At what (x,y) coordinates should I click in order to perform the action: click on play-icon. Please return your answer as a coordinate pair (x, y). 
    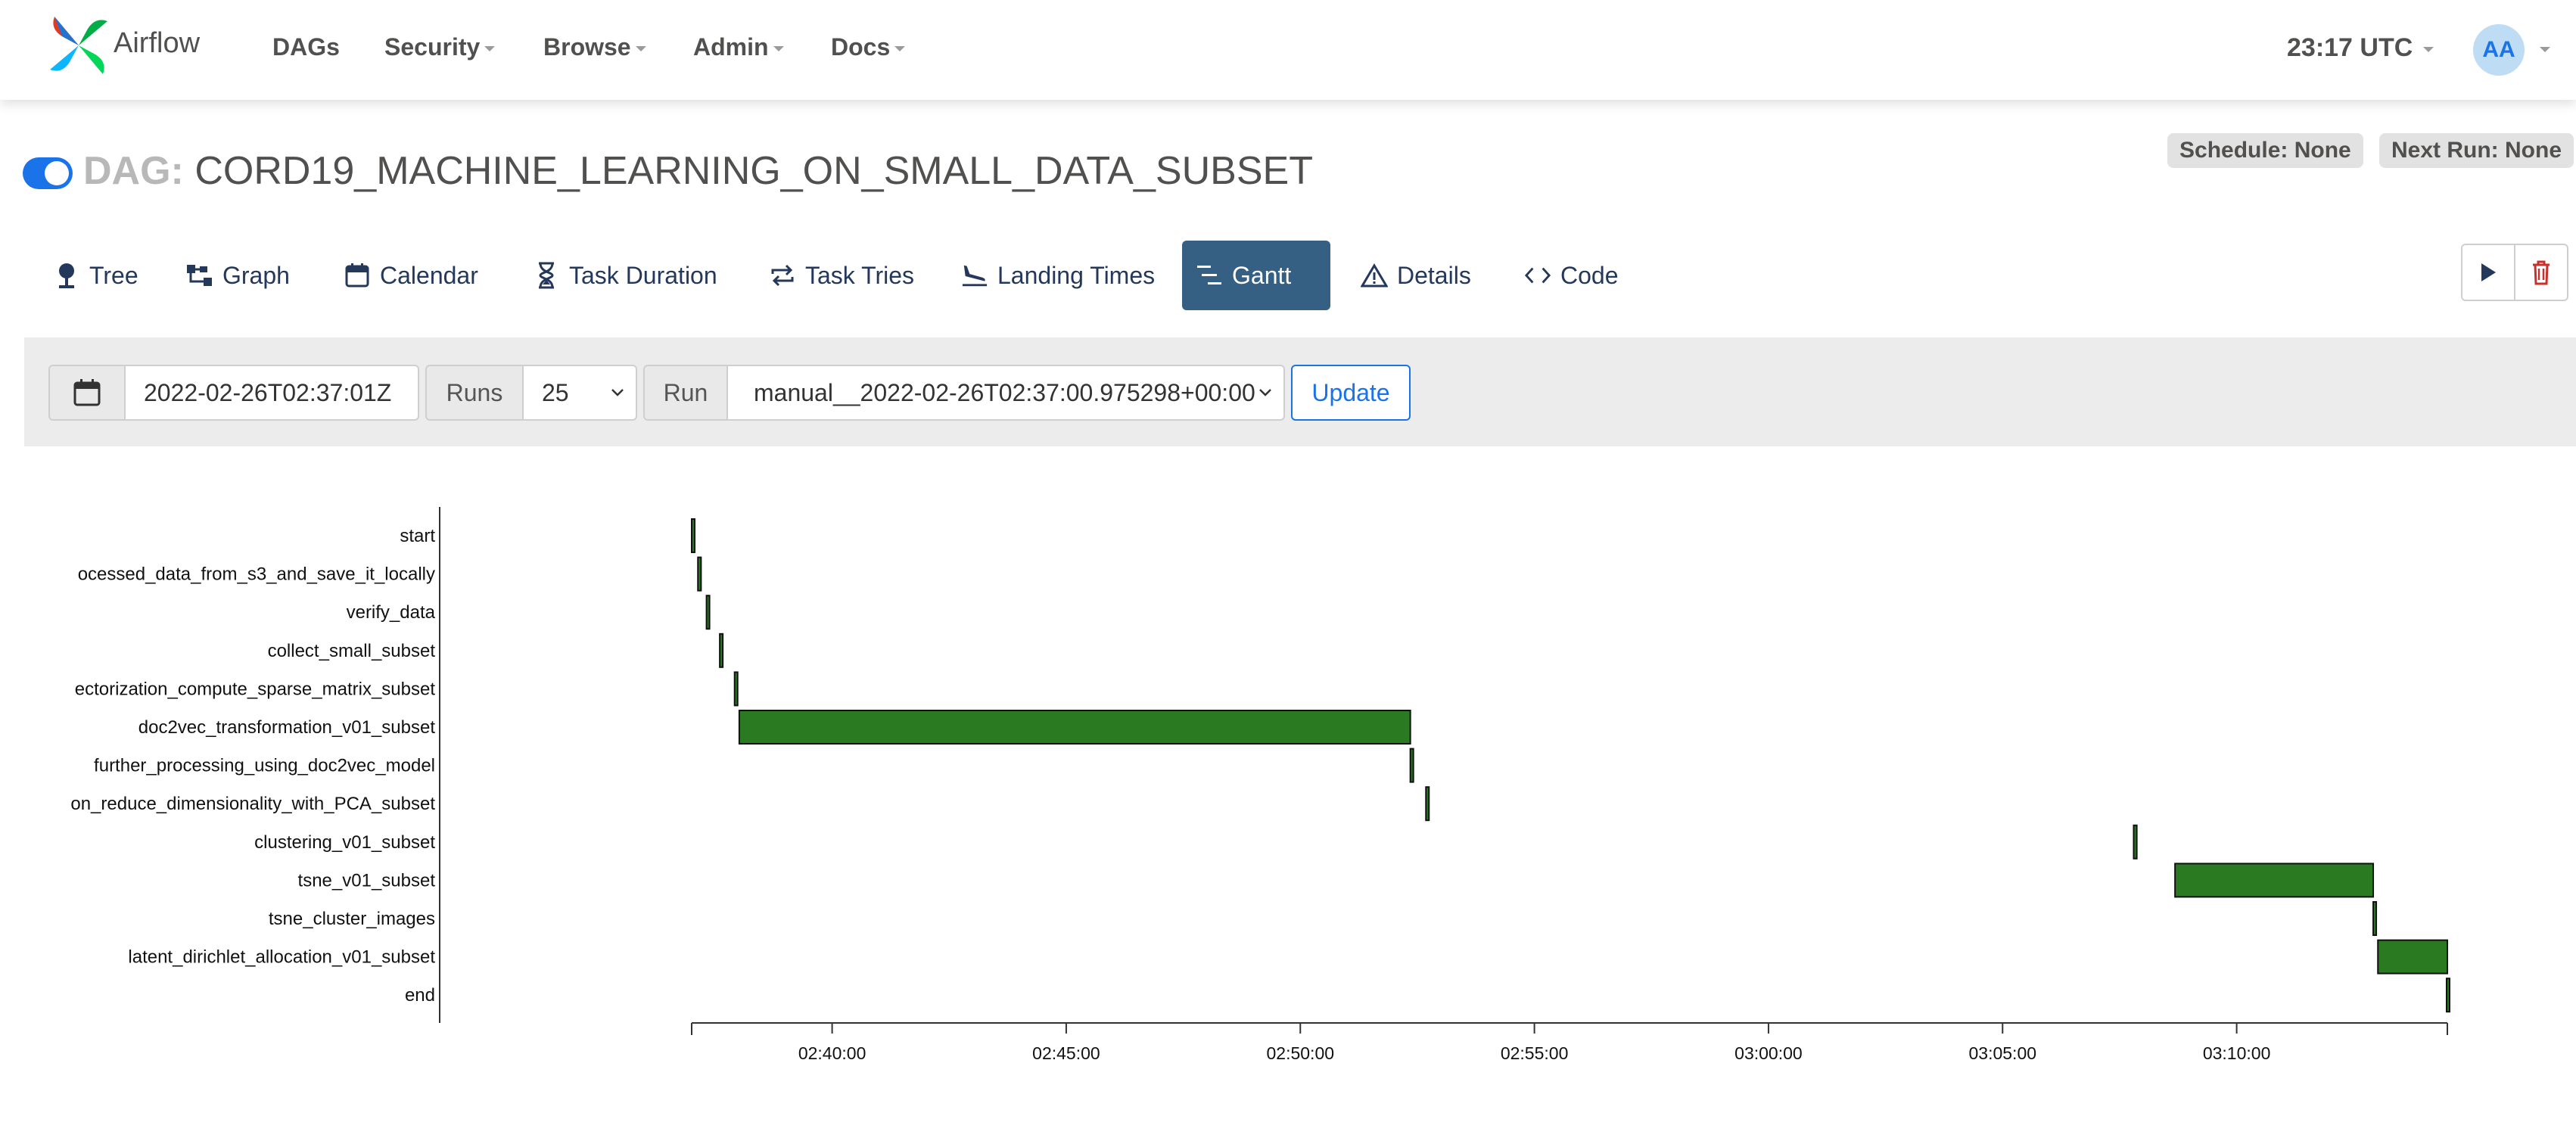
    Looking at the image, I should click on (2488, 272).